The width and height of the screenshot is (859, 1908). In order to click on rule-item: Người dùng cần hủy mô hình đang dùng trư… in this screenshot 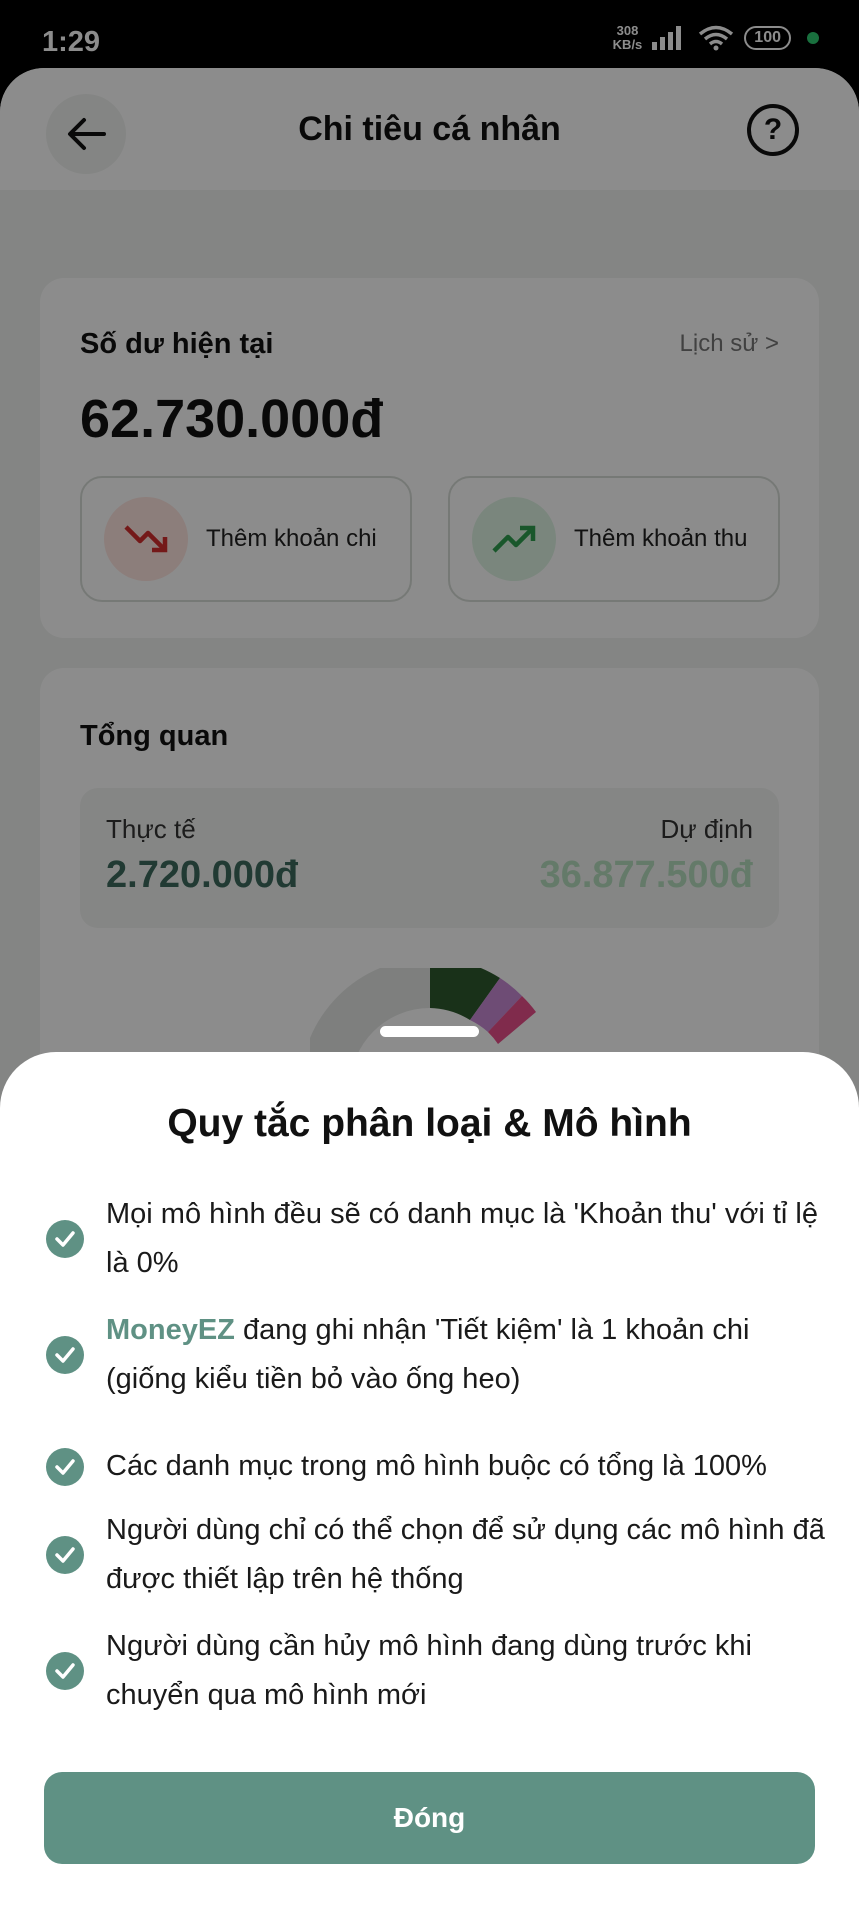, I will do `click(441, 1671)`.